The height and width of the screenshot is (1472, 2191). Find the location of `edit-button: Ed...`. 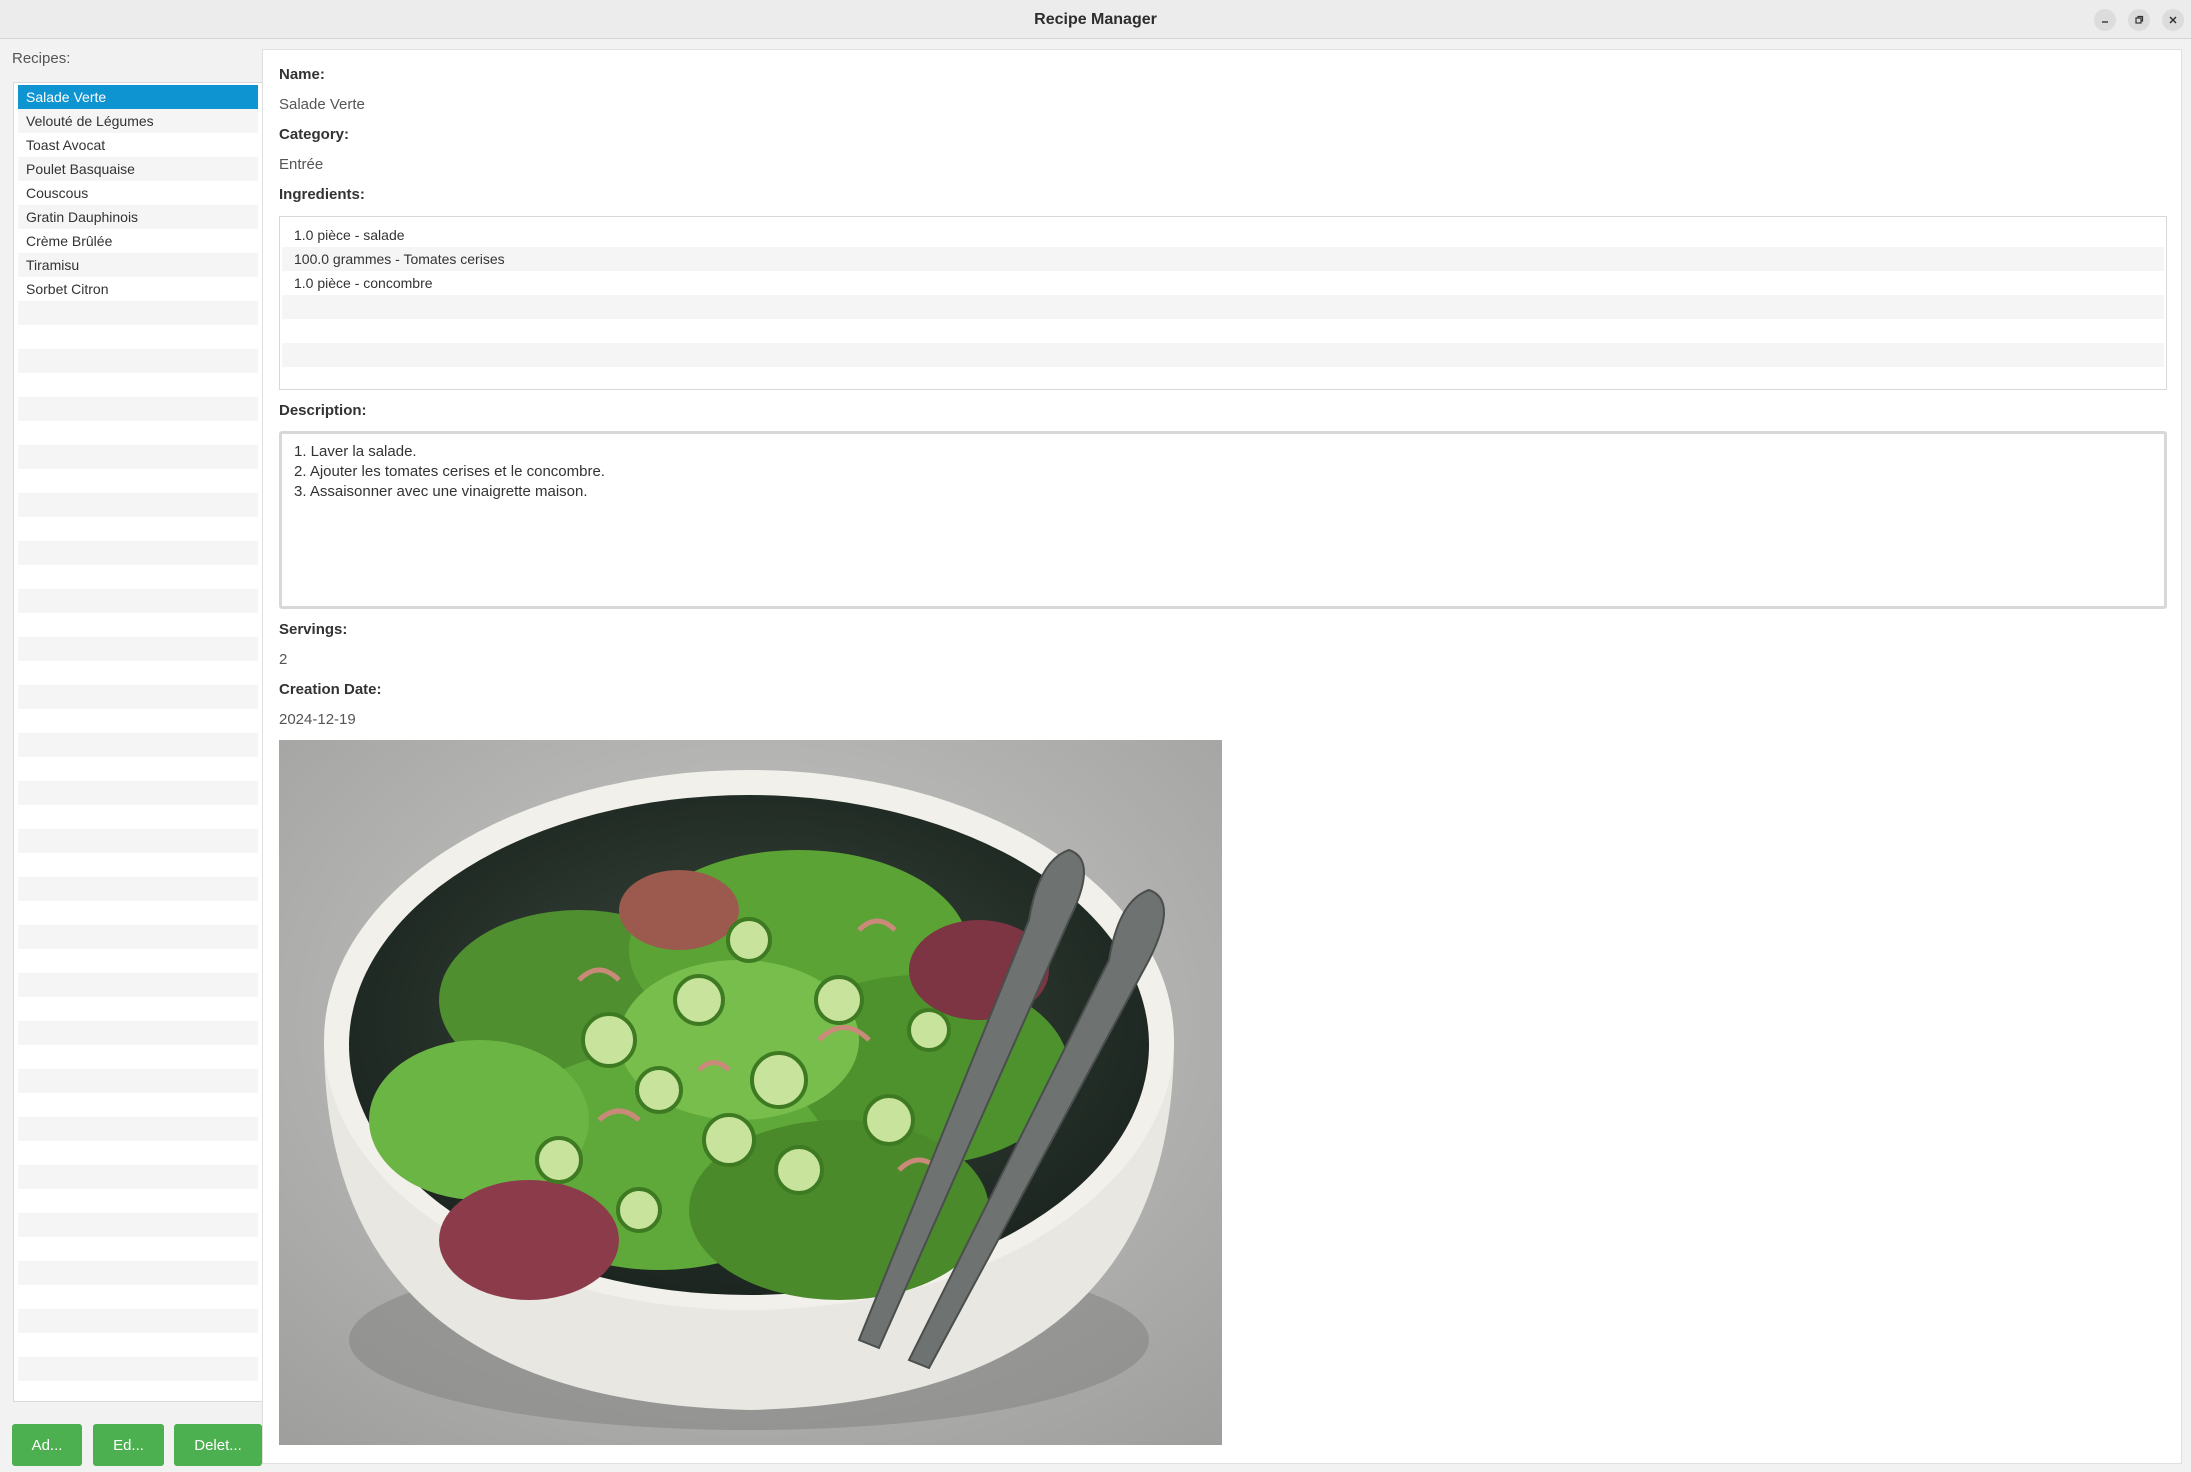

edit-button: Ed... is located at coordinates (128, 1445).